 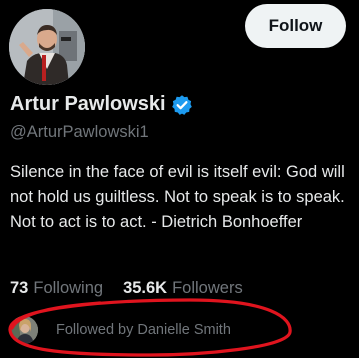 What do you see at coordinates (68, 288) in the screenshot?
I see `following-label: Following` at bounding box center [68, 288].